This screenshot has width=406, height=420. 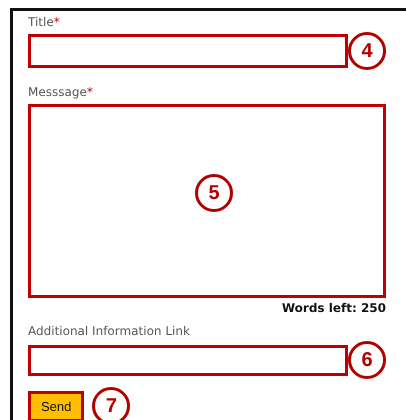 What do you see at coordinates (111, 403) in the screenshot?
I see `callout-badge: 7` at bounding box center [111, 403].